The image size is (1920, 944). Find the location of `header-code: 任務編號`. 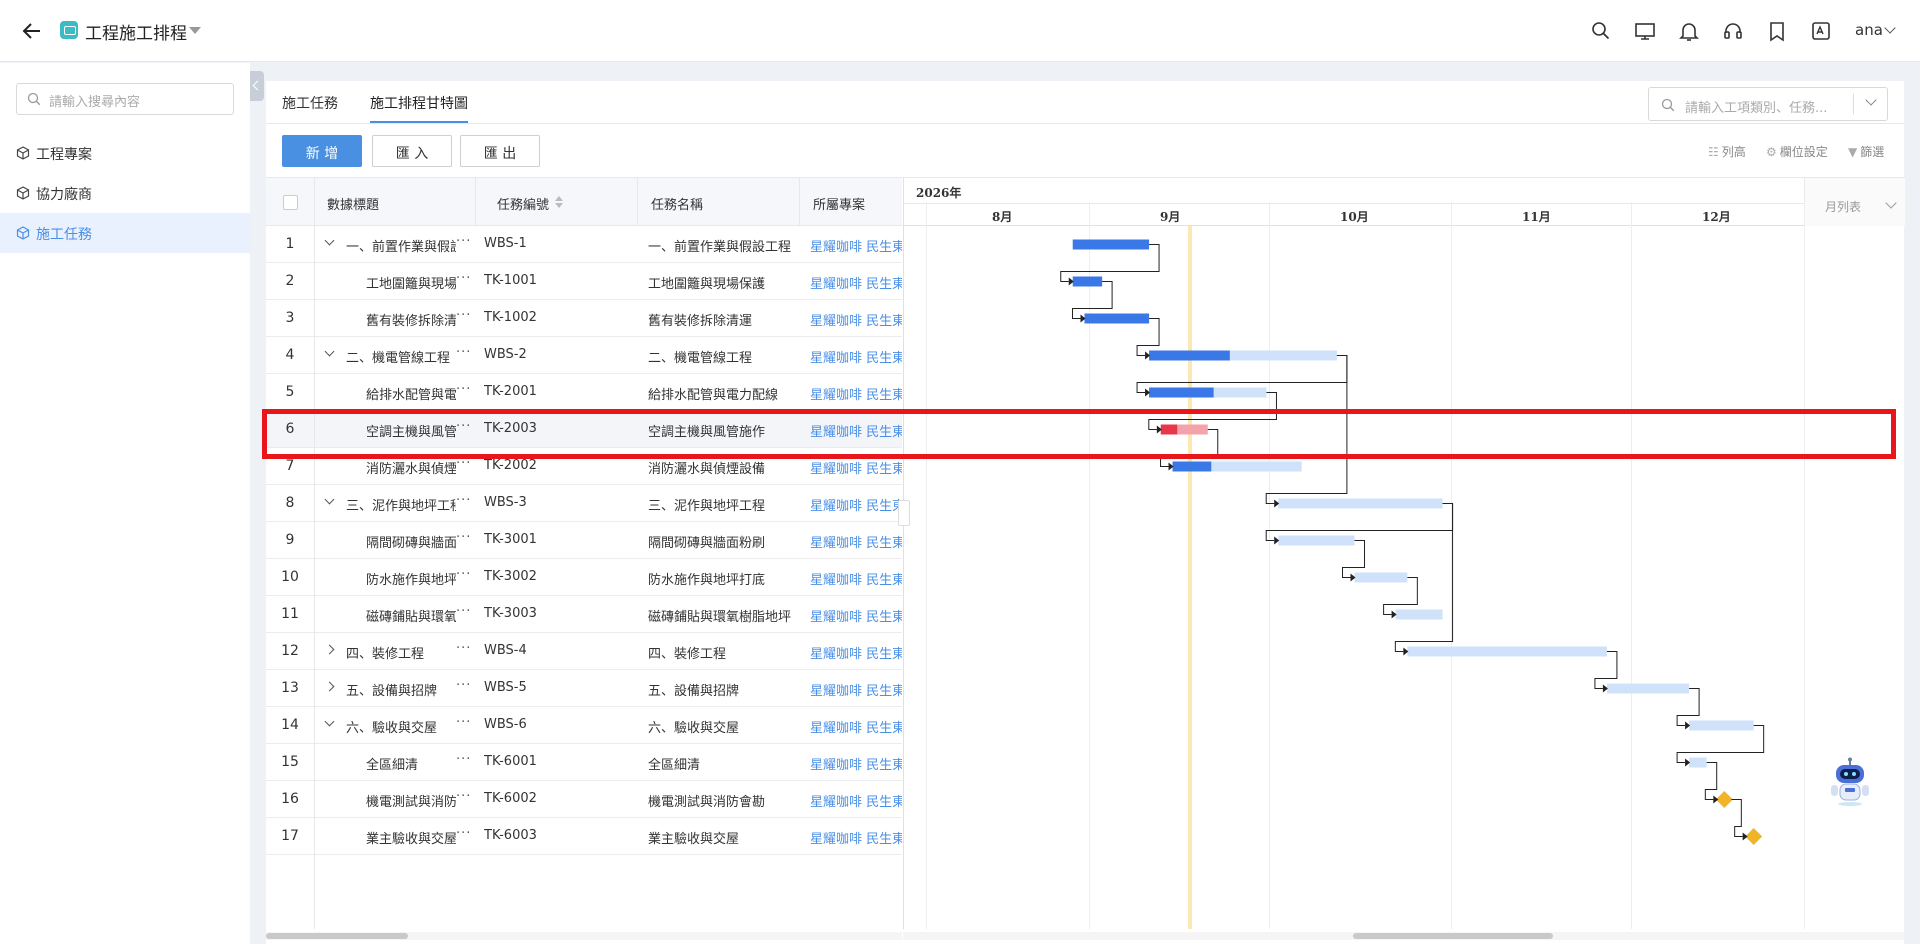

header-code: 任務編號 is located at coordinates (523, 203).